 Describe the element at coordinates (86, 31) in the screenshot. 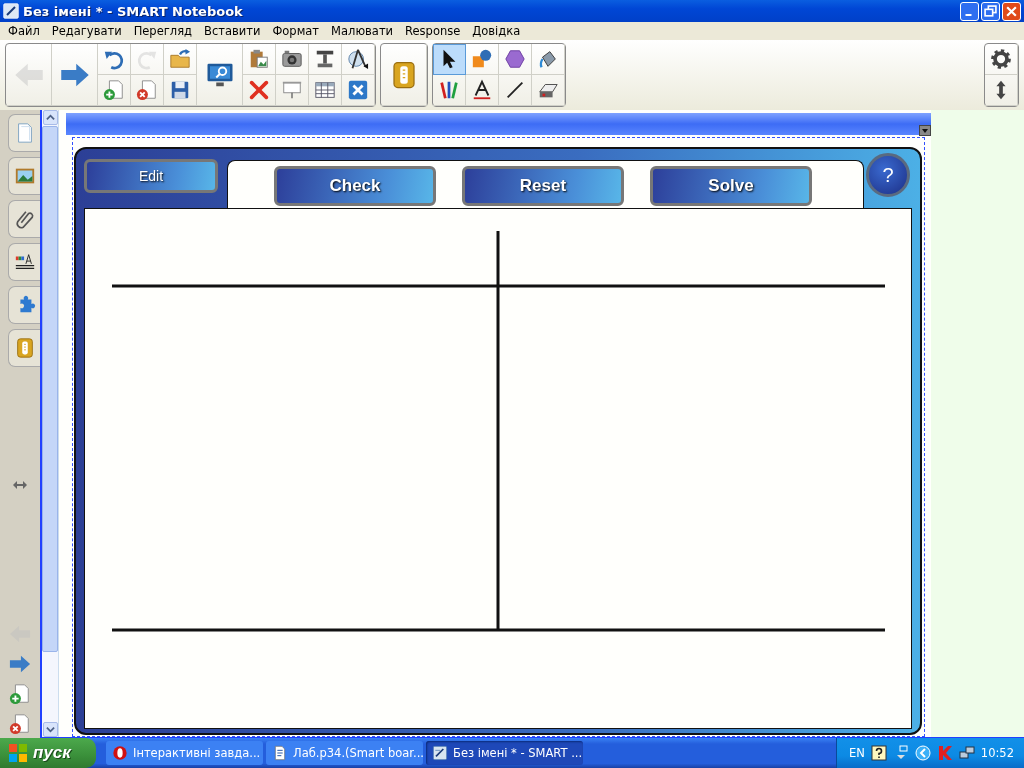

I see `menu-item: Редагувати` at that location.